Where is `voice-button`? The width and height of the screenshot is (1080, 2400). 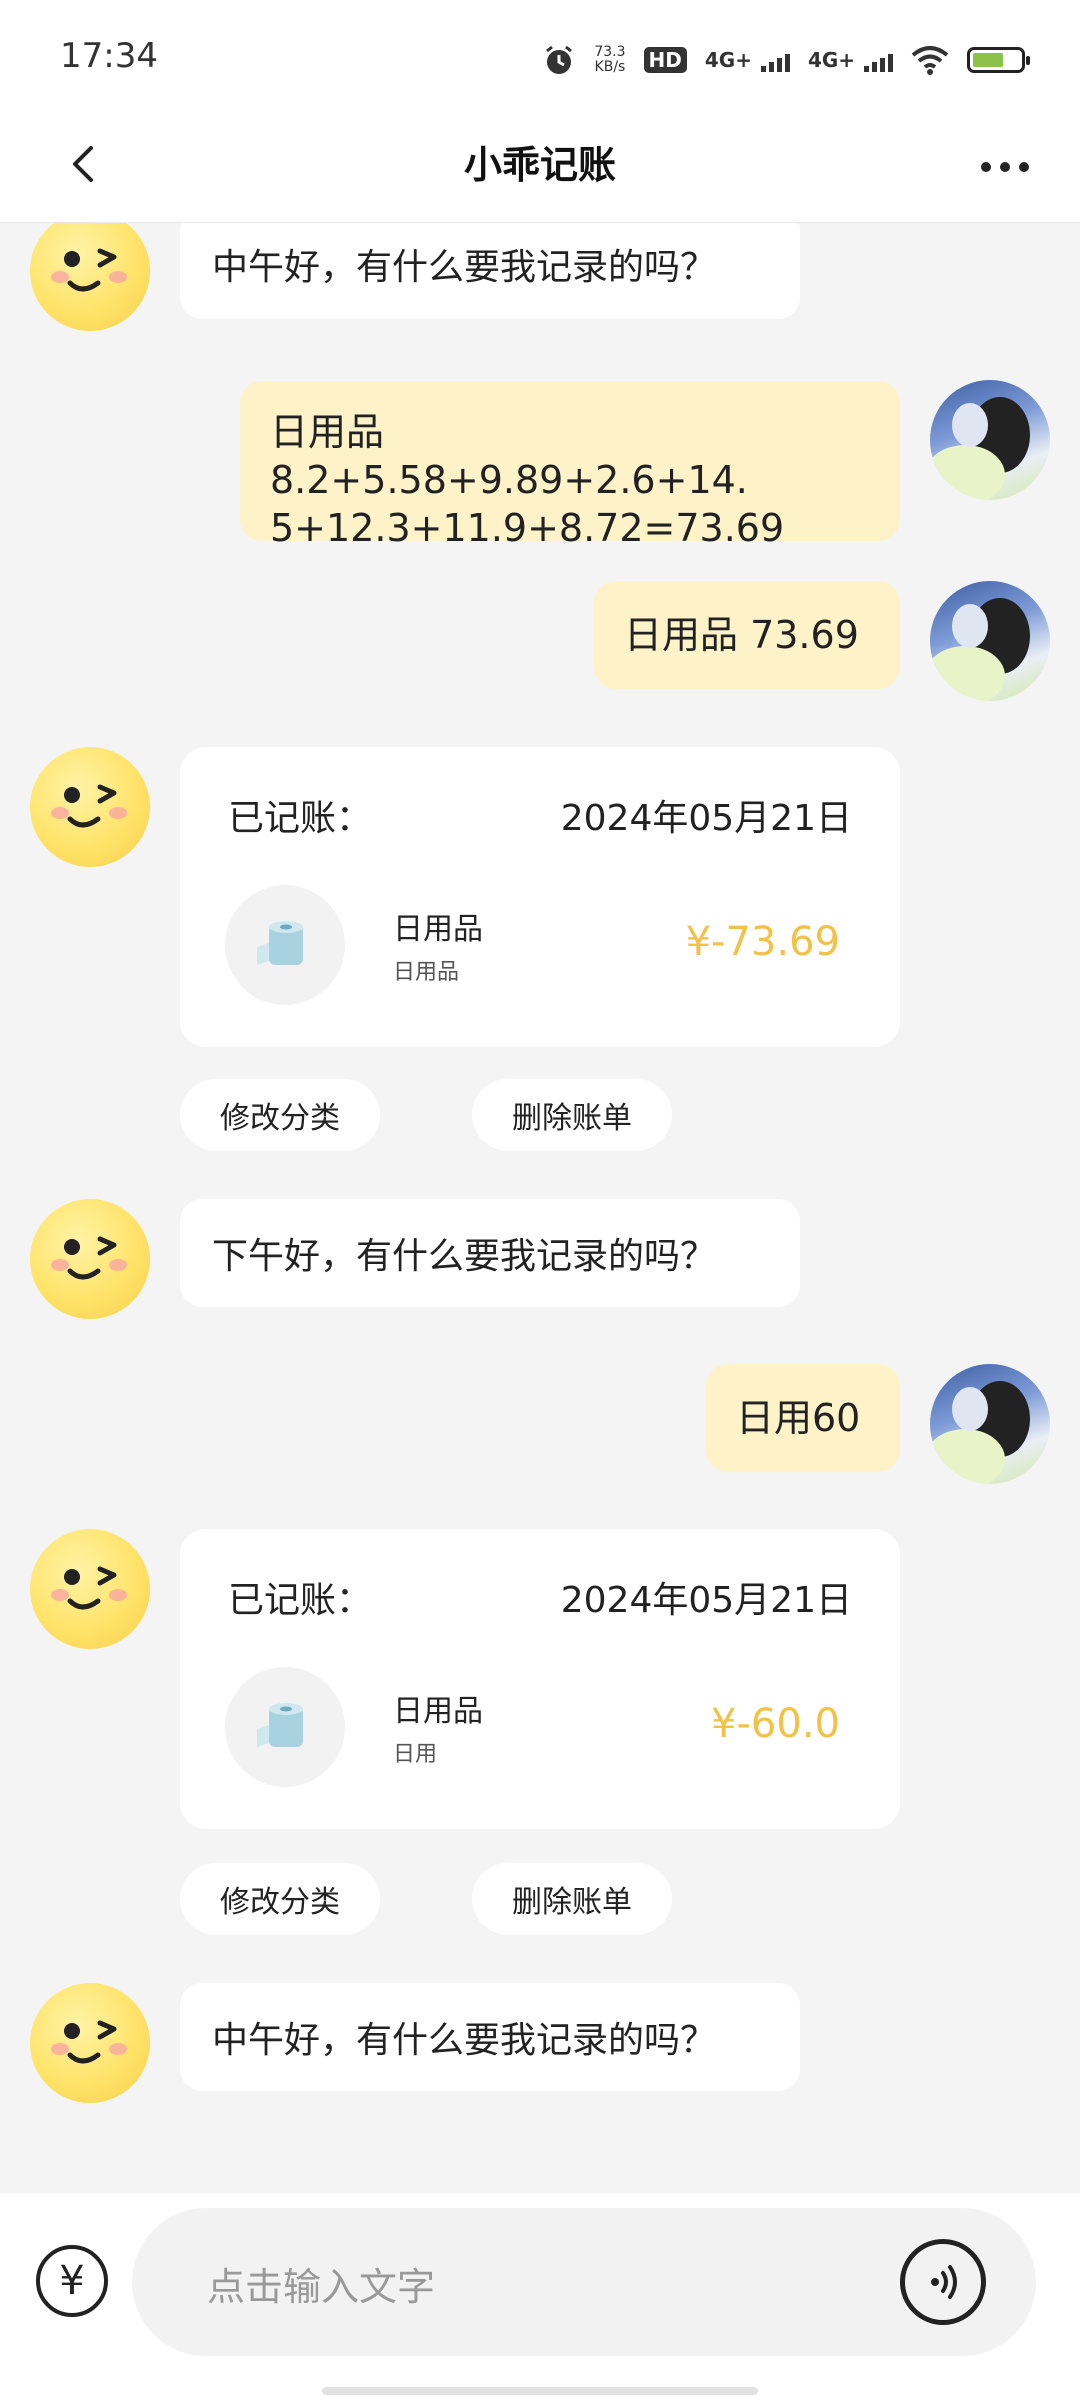
voice-button is located at coordinates (943, 2282).